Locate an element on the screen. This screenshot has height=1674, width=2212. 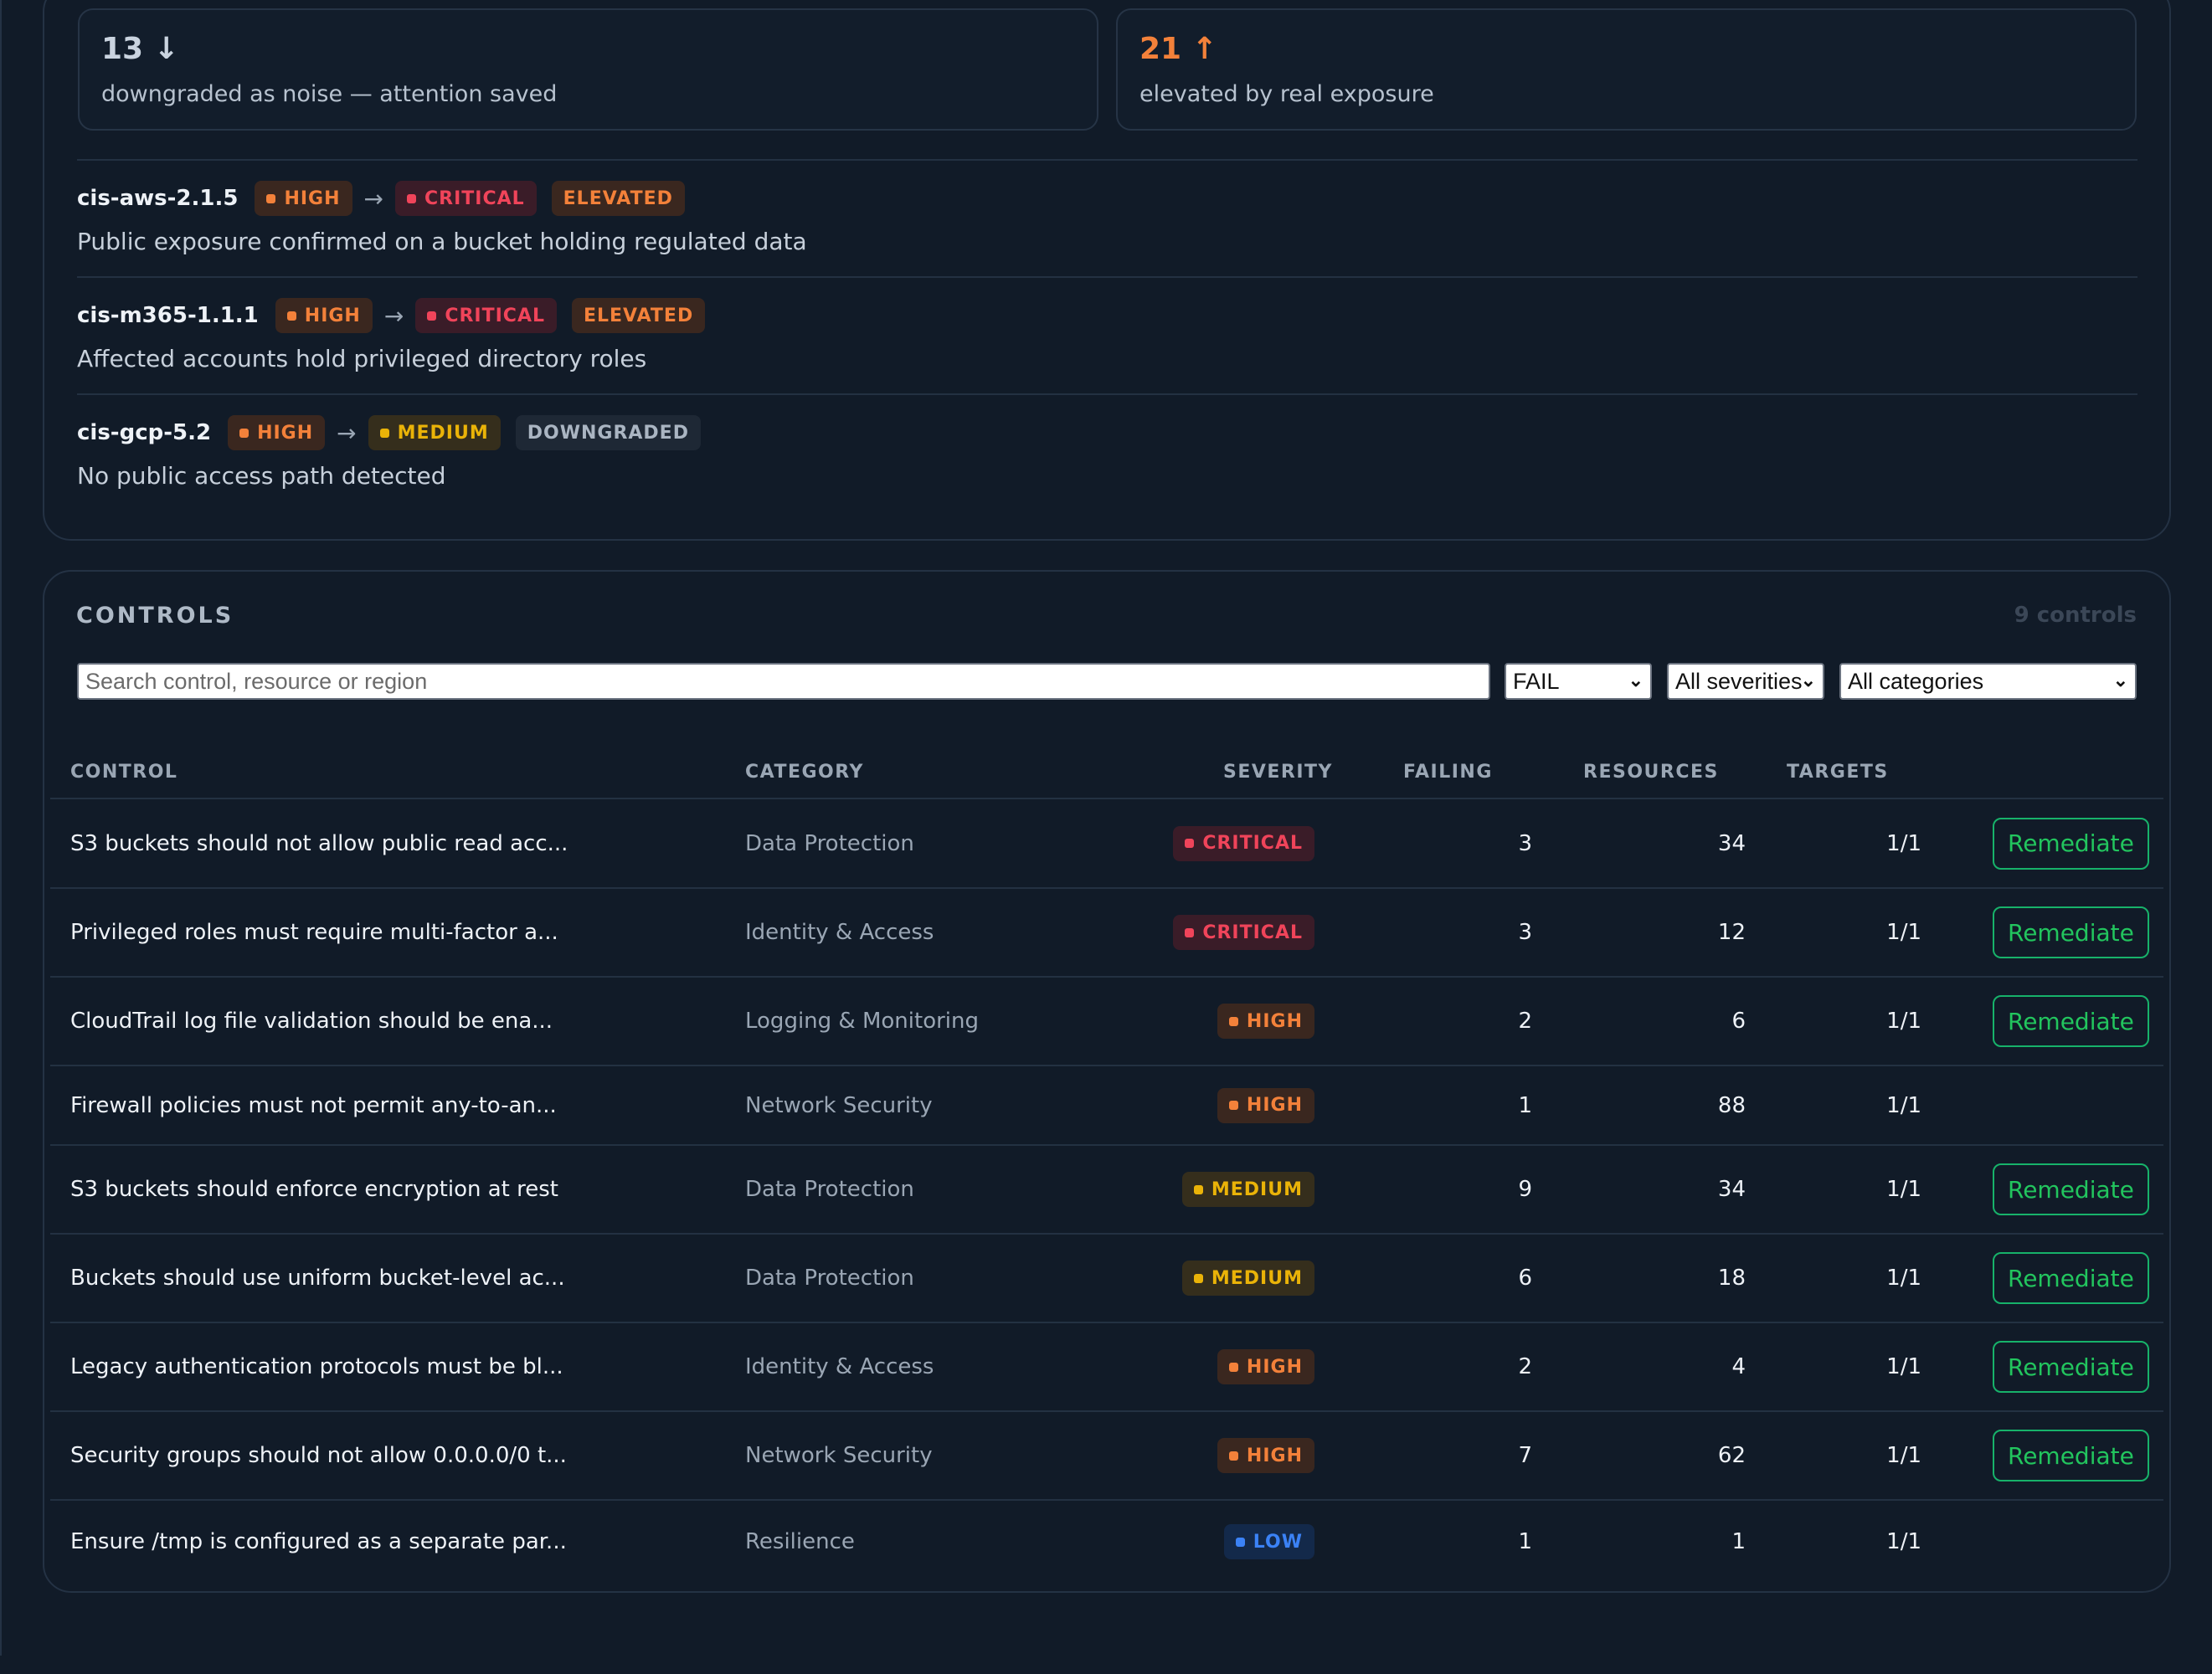
adjusted-severity-badge: CRITICAL is located at coordinates (466, 198).